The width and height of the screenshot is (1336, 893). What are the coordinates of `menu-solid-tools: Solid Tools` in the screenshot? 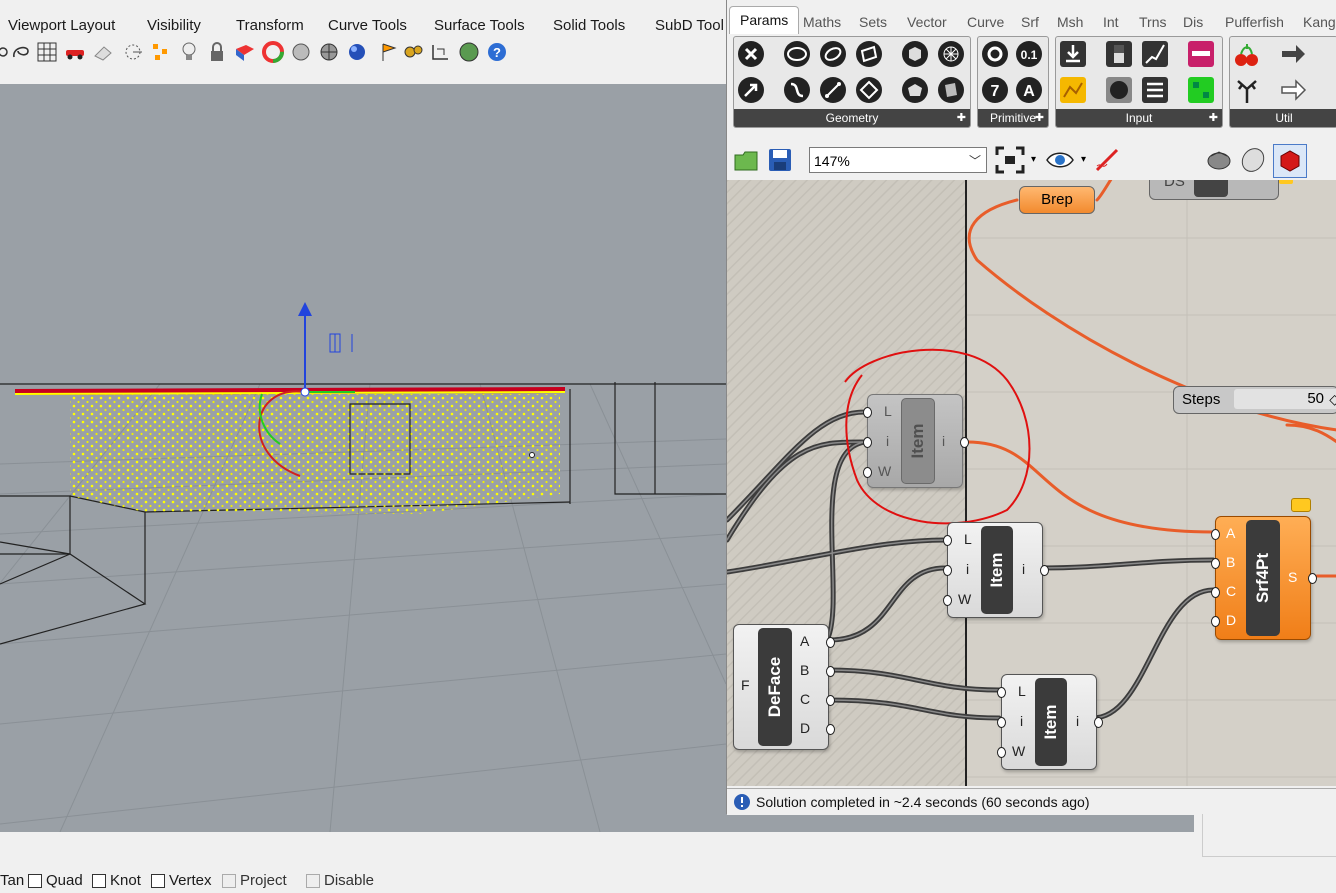 It's located at (589, 25).